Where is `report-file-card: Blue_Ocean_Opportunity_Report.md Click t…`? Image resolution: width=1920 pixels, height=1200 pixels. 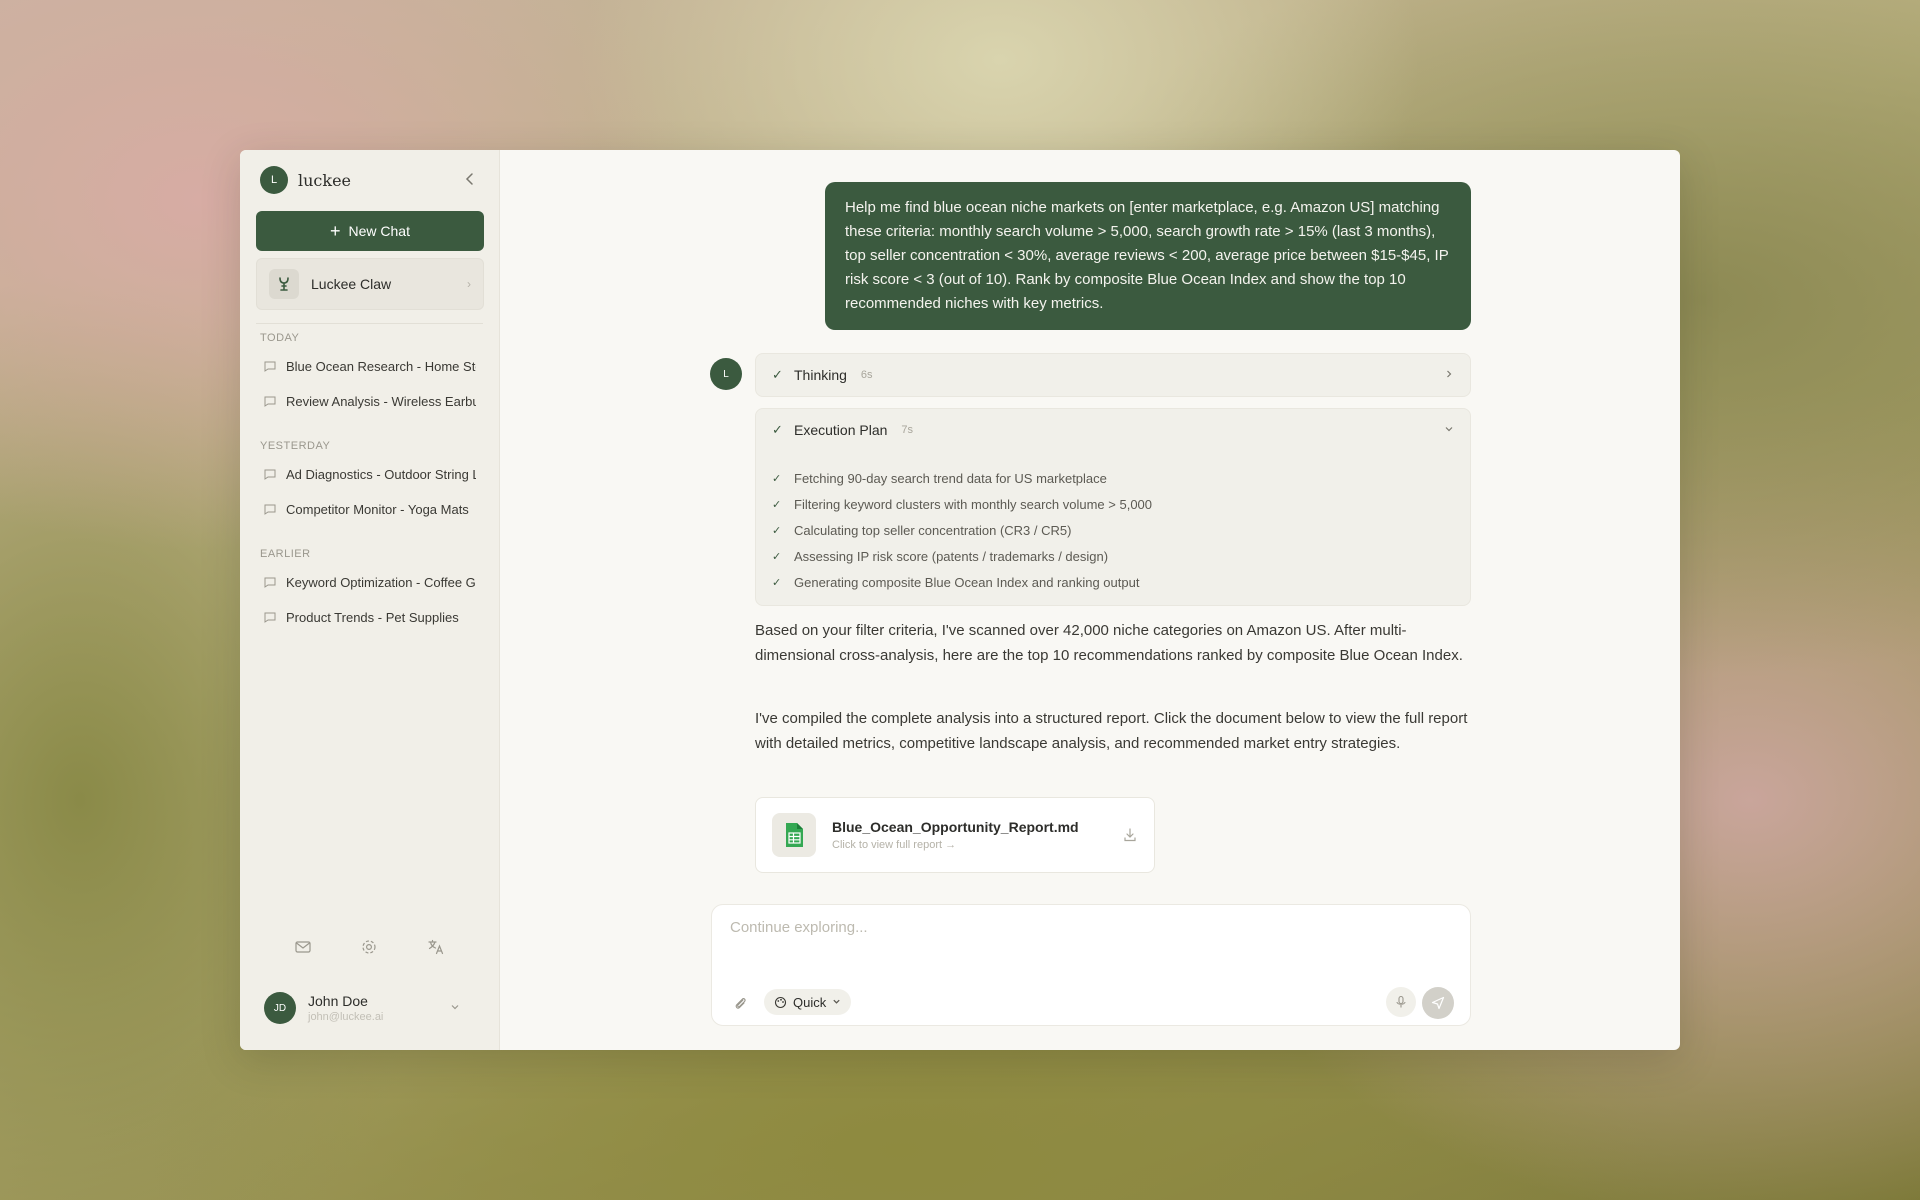
report-file-card: Blue_Ocean_Opportunity_Report.md Click t… is located at coordinates (955, 835).